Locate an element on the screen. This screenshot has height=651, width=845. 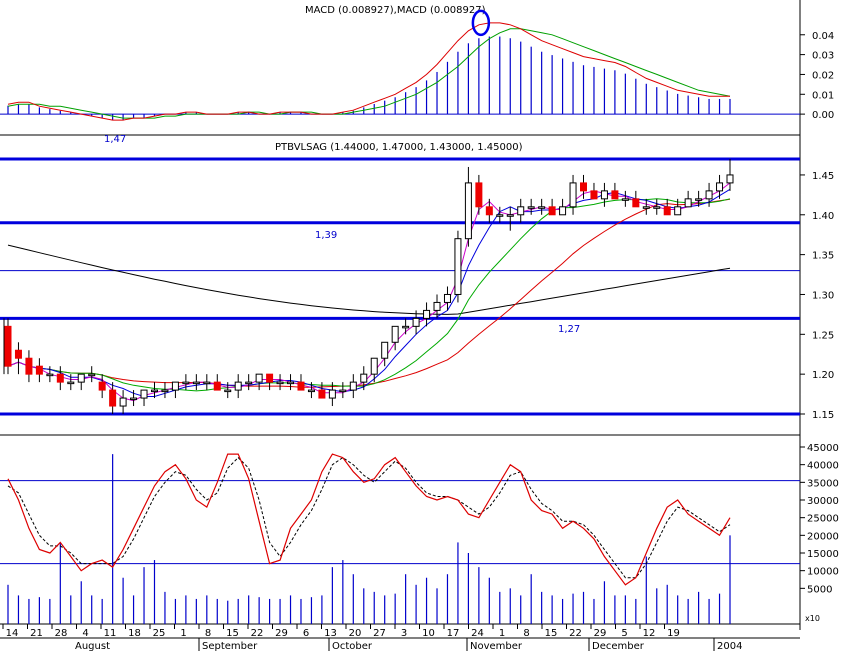
macd-annotation-label: 1,47 is located at coordinates (115, 139).